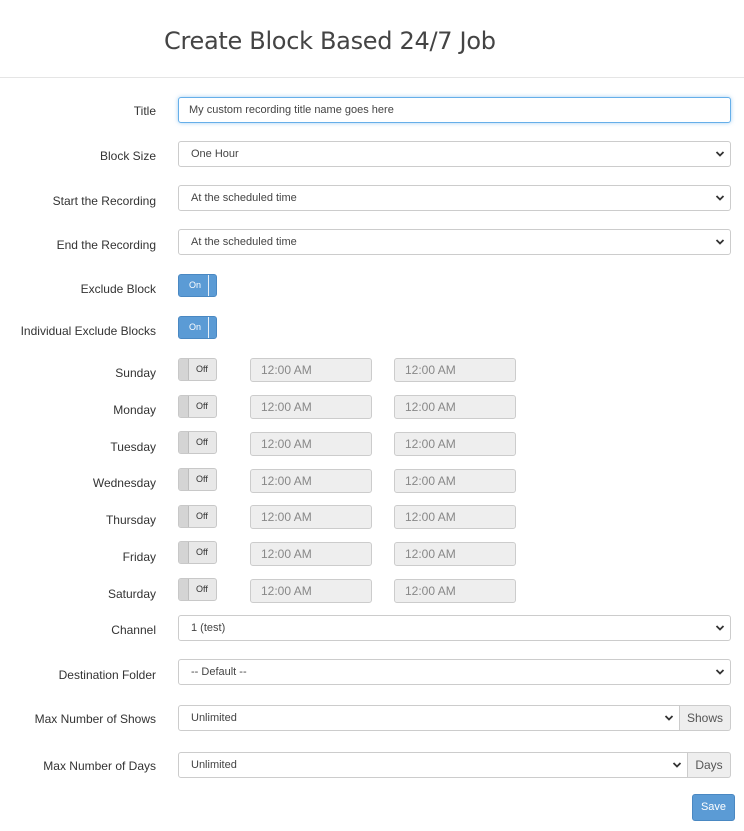 This screenshot has width=744, height=831. Describe the element at coordinates (214, 765) in the screenshot. I see `max-days-value: Unlimited` at that location.